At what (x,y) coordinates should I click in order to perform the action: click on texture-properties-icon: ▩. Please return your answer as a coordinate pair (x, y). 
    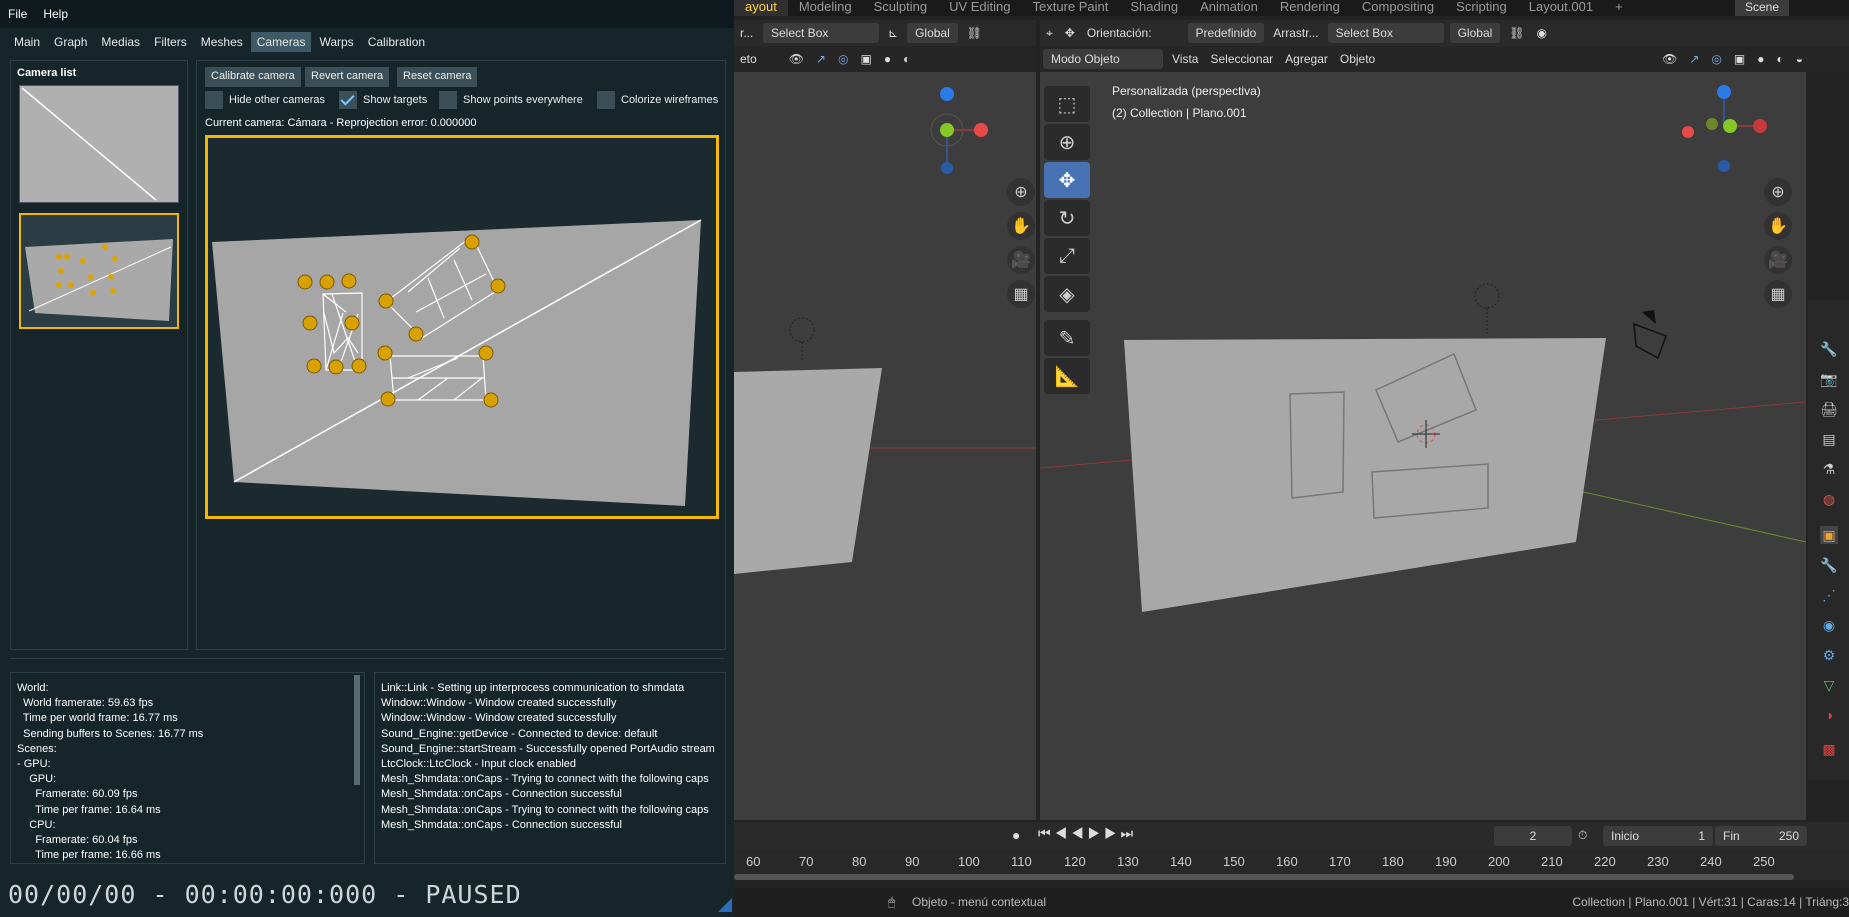
    Looking at the image, I should click on (1829, 749).